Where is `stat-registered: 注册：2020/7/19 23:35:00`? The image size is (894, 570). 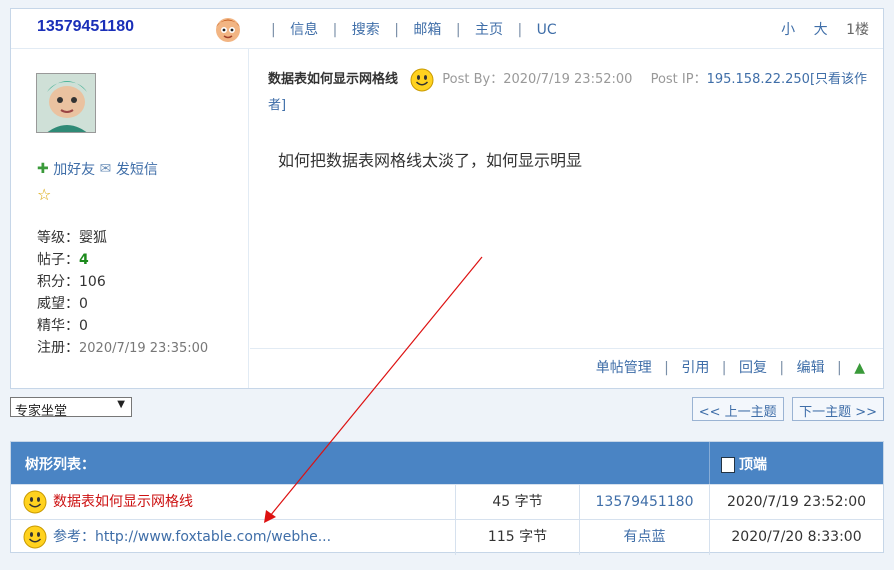
stat-registered: 注册：2020/7/19 23:35:00 is located at coordinates (122, 348).